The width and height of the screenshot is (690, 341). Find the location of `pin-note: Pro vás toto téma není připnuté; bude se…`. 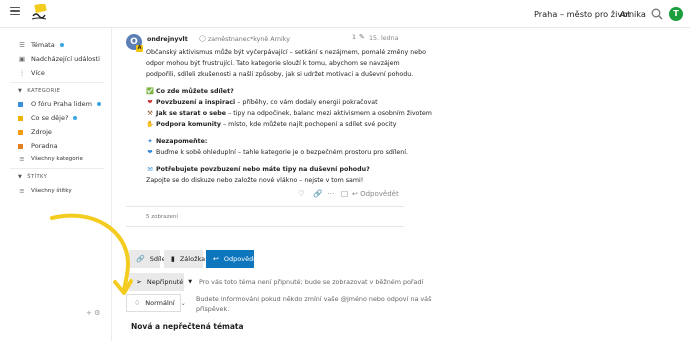

pin-note: Pro vás toto téma není připnuté; bude se… is located at coordinates (311, 282).